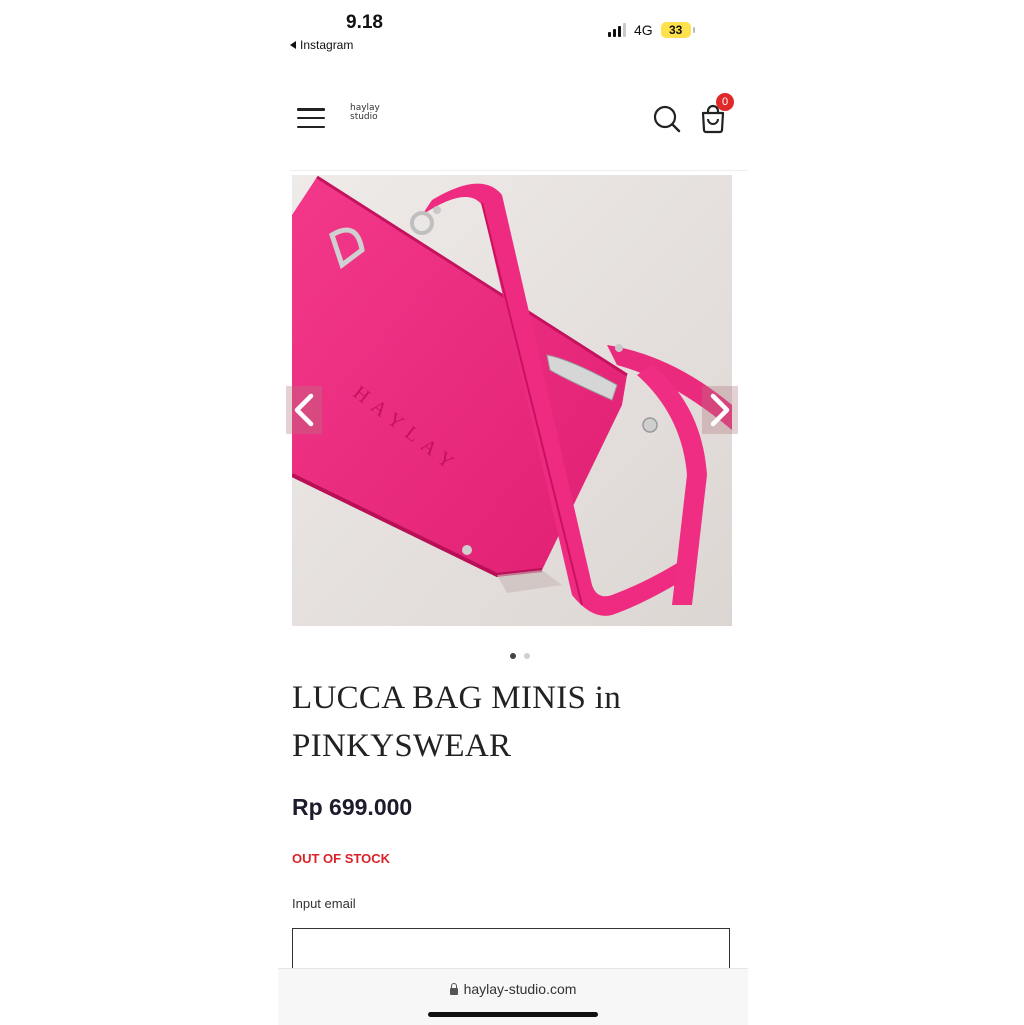 The height and width of the screenshot is (1025, 1024). What do you see at coordinates (304, 410) in the screenshot?
I see `carousel-prev-arrow-icon` at bounding box center [304, 410].